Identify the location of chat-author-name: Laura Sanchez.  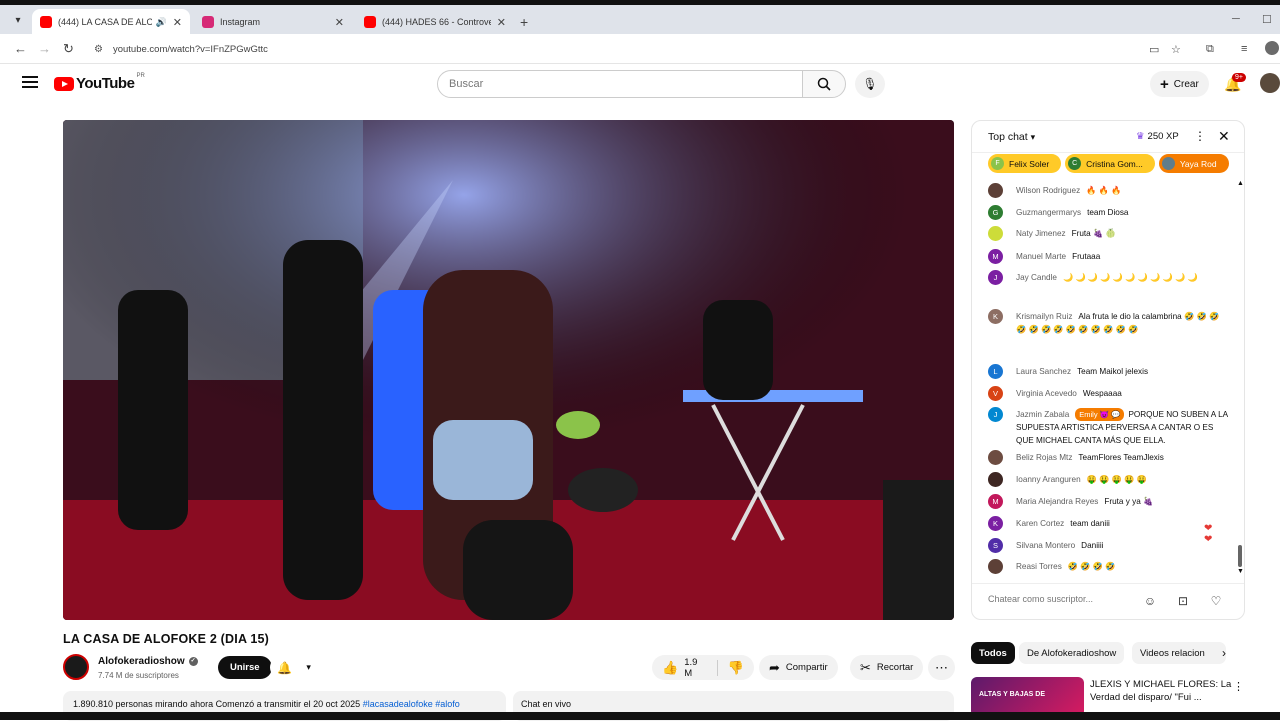
(1043, 371).